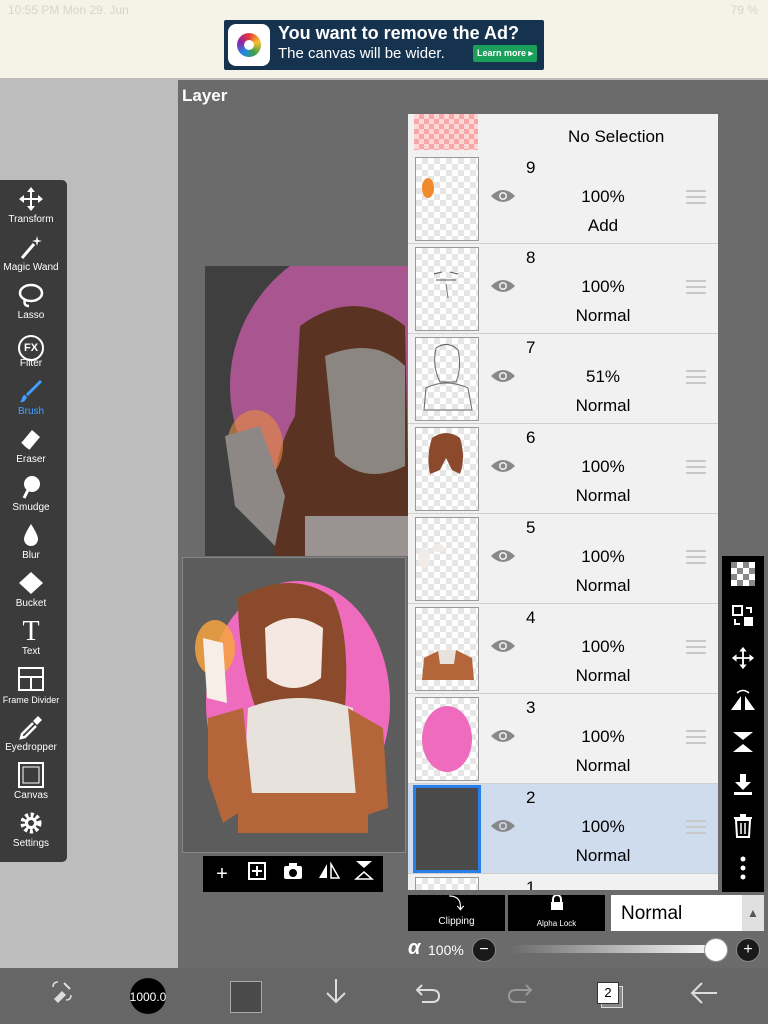 The width and height of the screenshot is (768, 1024). What do you see at coordinates (336, 996) in the screenshot?
I see `arrow-down-icon` at bounding box center [336, 996].